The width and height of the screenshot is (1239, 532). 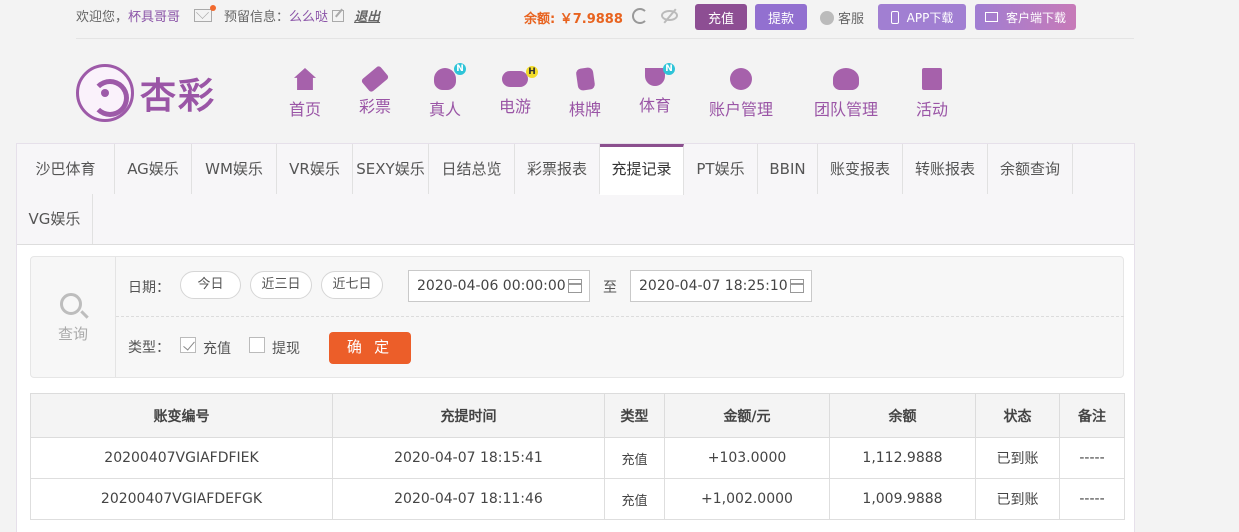 What do you see at coordinates (367, 15) in the screenshot?
I see `logout-link: 退出` at bounding box center [367, 15].